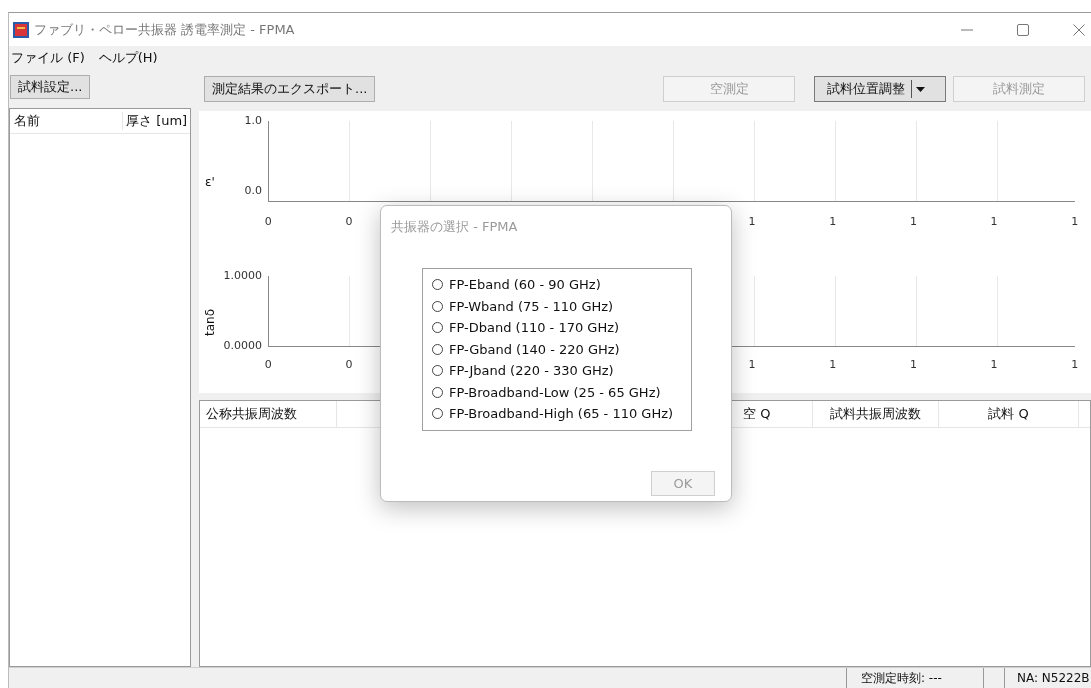  I want to click on radio-option: FP-Eband (60 - 90 GHz), so click(561, 285).